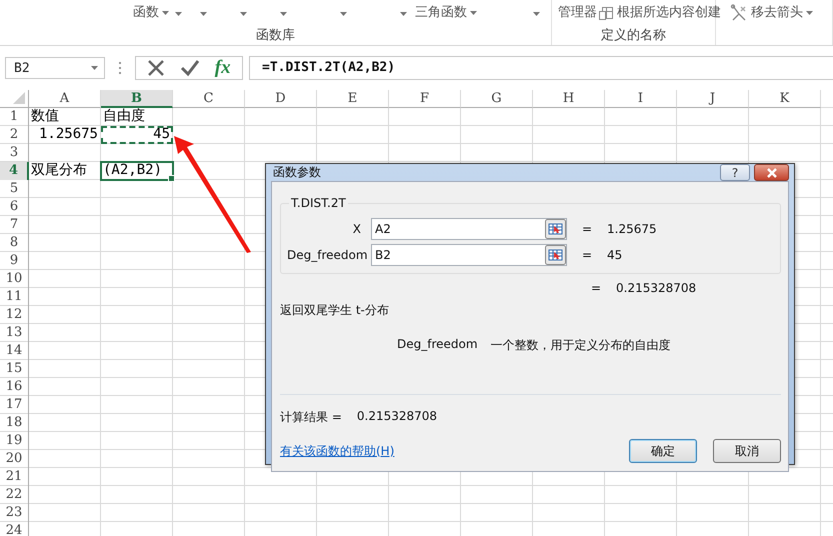 This screenshot has height=536, width=833. What do you see at coordinates (14, 297) in the screenshot?
I see `row-header: 11` at bounding box center [14, 297].